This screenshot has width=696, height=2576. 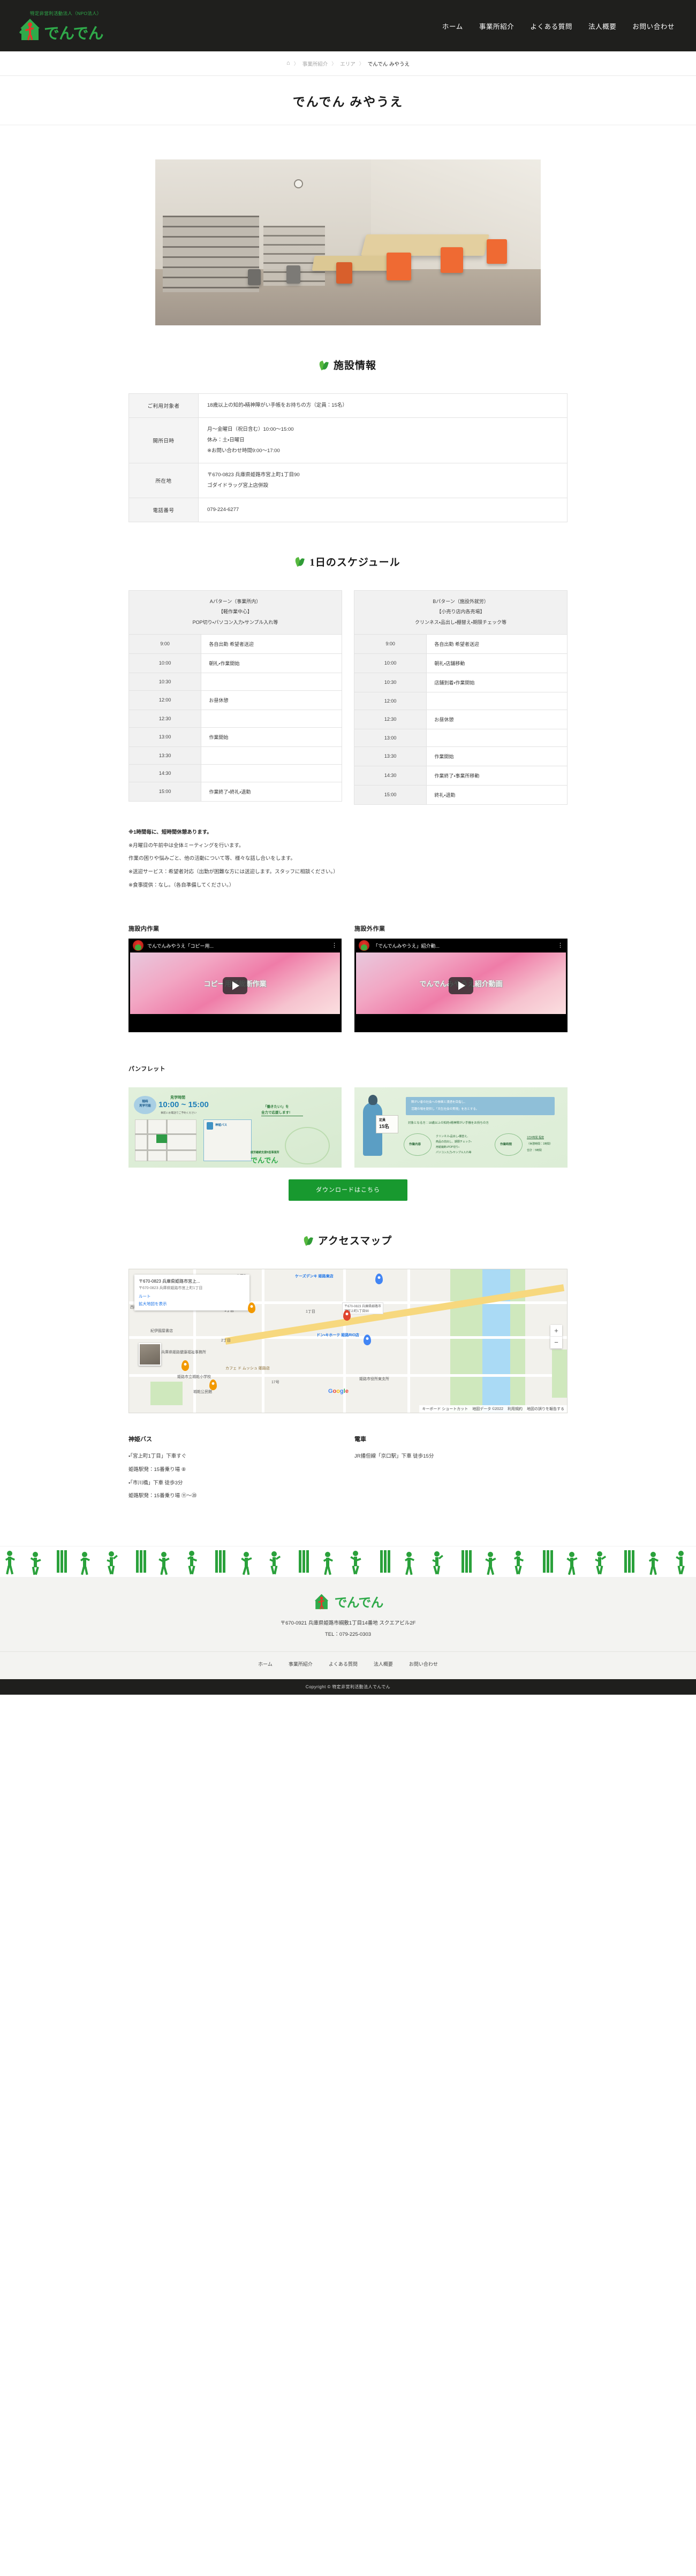 What do you see at coordinates (338, 1391) in the screenshot?
I see `google-logo: Google` at bounding box center [338, 1391].